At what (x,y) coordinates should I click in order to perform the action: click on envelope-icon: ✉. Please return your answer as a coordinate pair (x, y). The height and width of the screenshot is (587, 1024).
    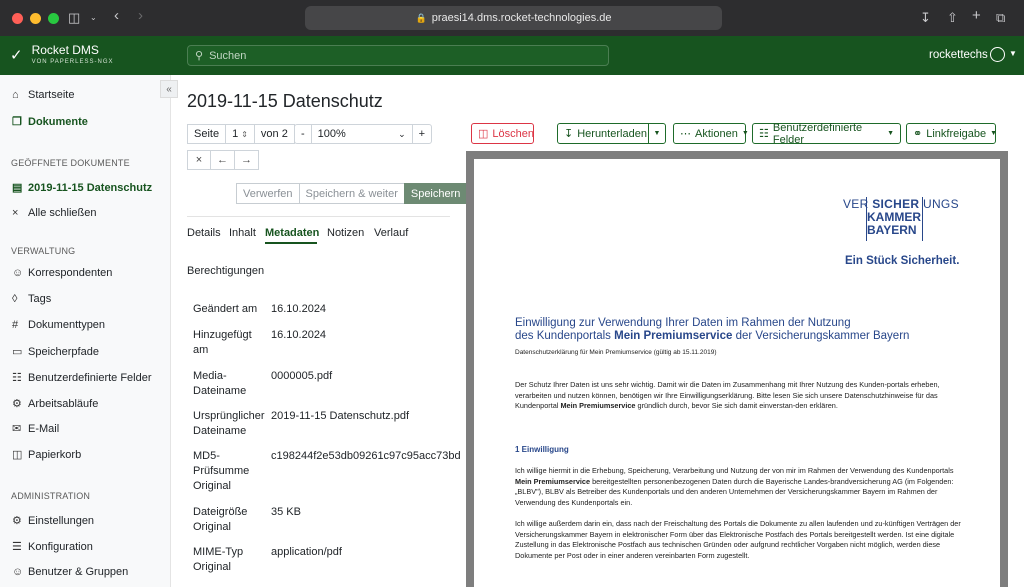
    Looking at the image, I should click on (17, 429).